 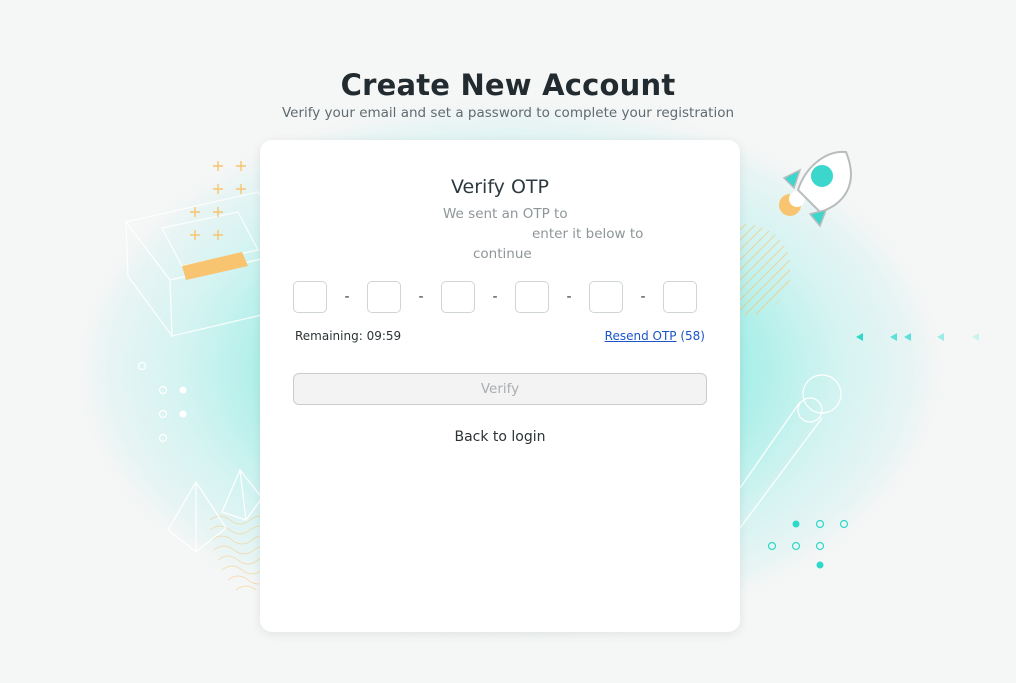 What do you see at coordinates (505, 214) in the screenshot?
I see `otp-message-line-1: We sent an OTP to` at bounding box center [505, 214].